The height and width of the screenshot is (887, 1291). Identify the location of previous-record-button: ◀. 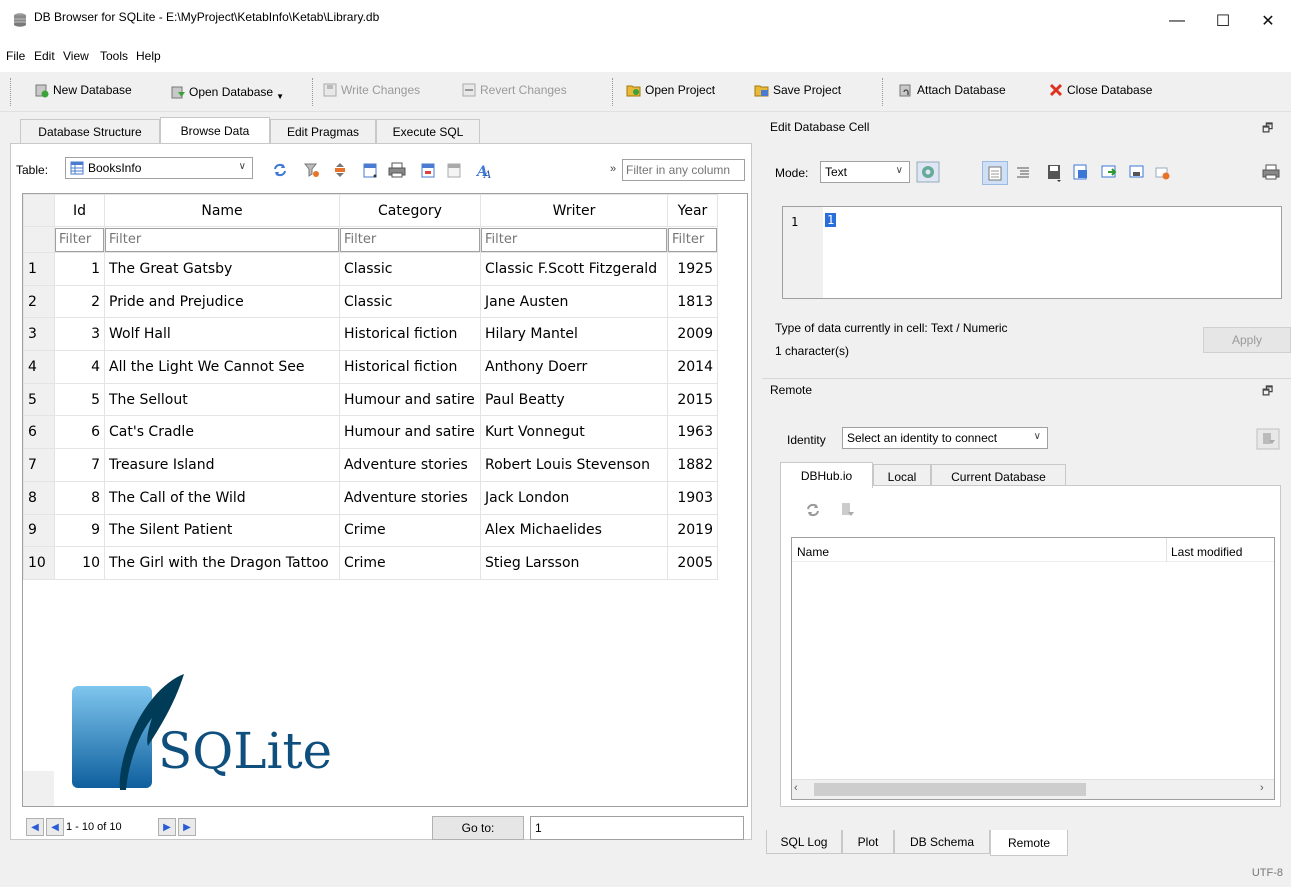
(55, 827).